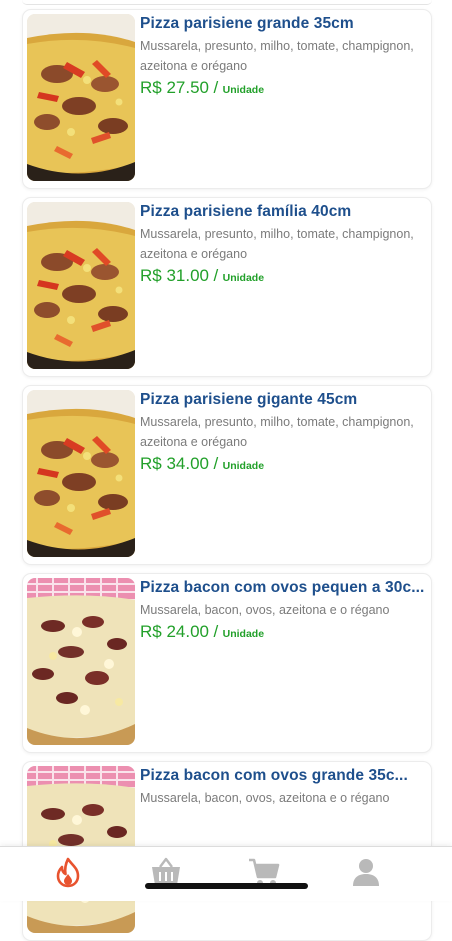 This screenshot has height=941, width=452. I want to click on product-title: Pizza parisiene gigante 45cm, so click(249, 399).